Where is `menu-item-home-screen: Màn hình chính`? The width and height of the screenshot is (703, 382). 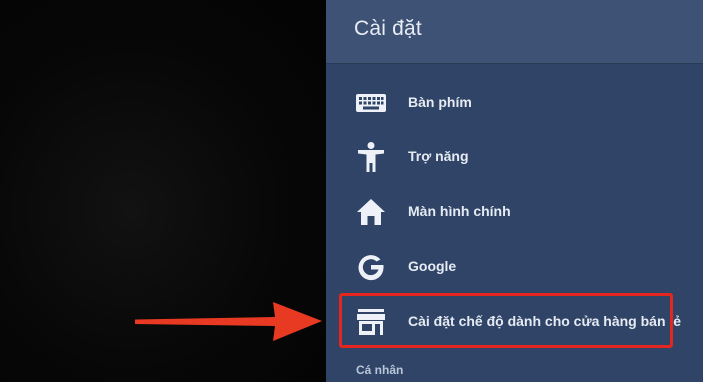
menu-item-home-screen: Màn hình chính is located at coordinates (514, 212).